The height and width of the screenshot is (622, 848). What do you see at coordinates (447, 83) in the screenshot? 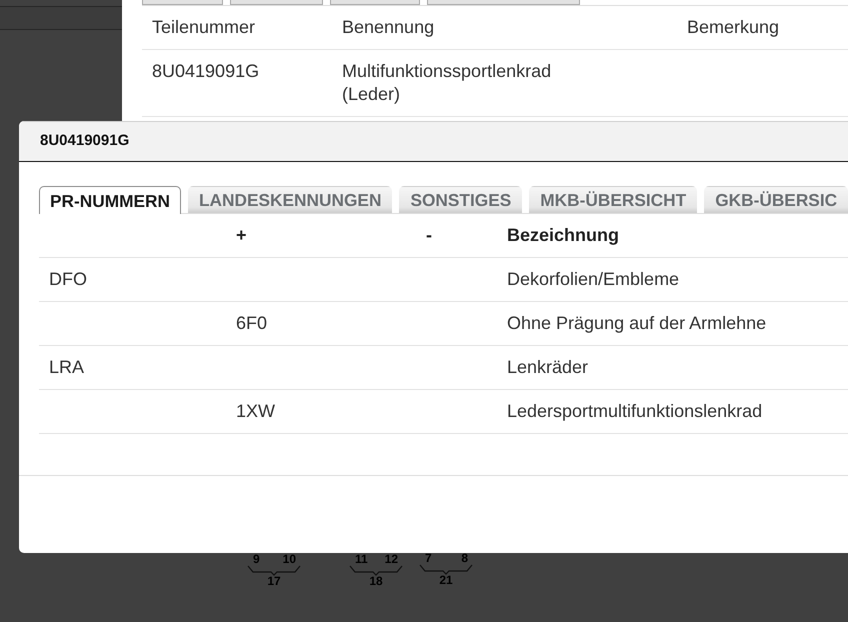
I see `table-cell-text: Multifunktionssportlenkrad (Leder)` at bounding box center [447, 83].